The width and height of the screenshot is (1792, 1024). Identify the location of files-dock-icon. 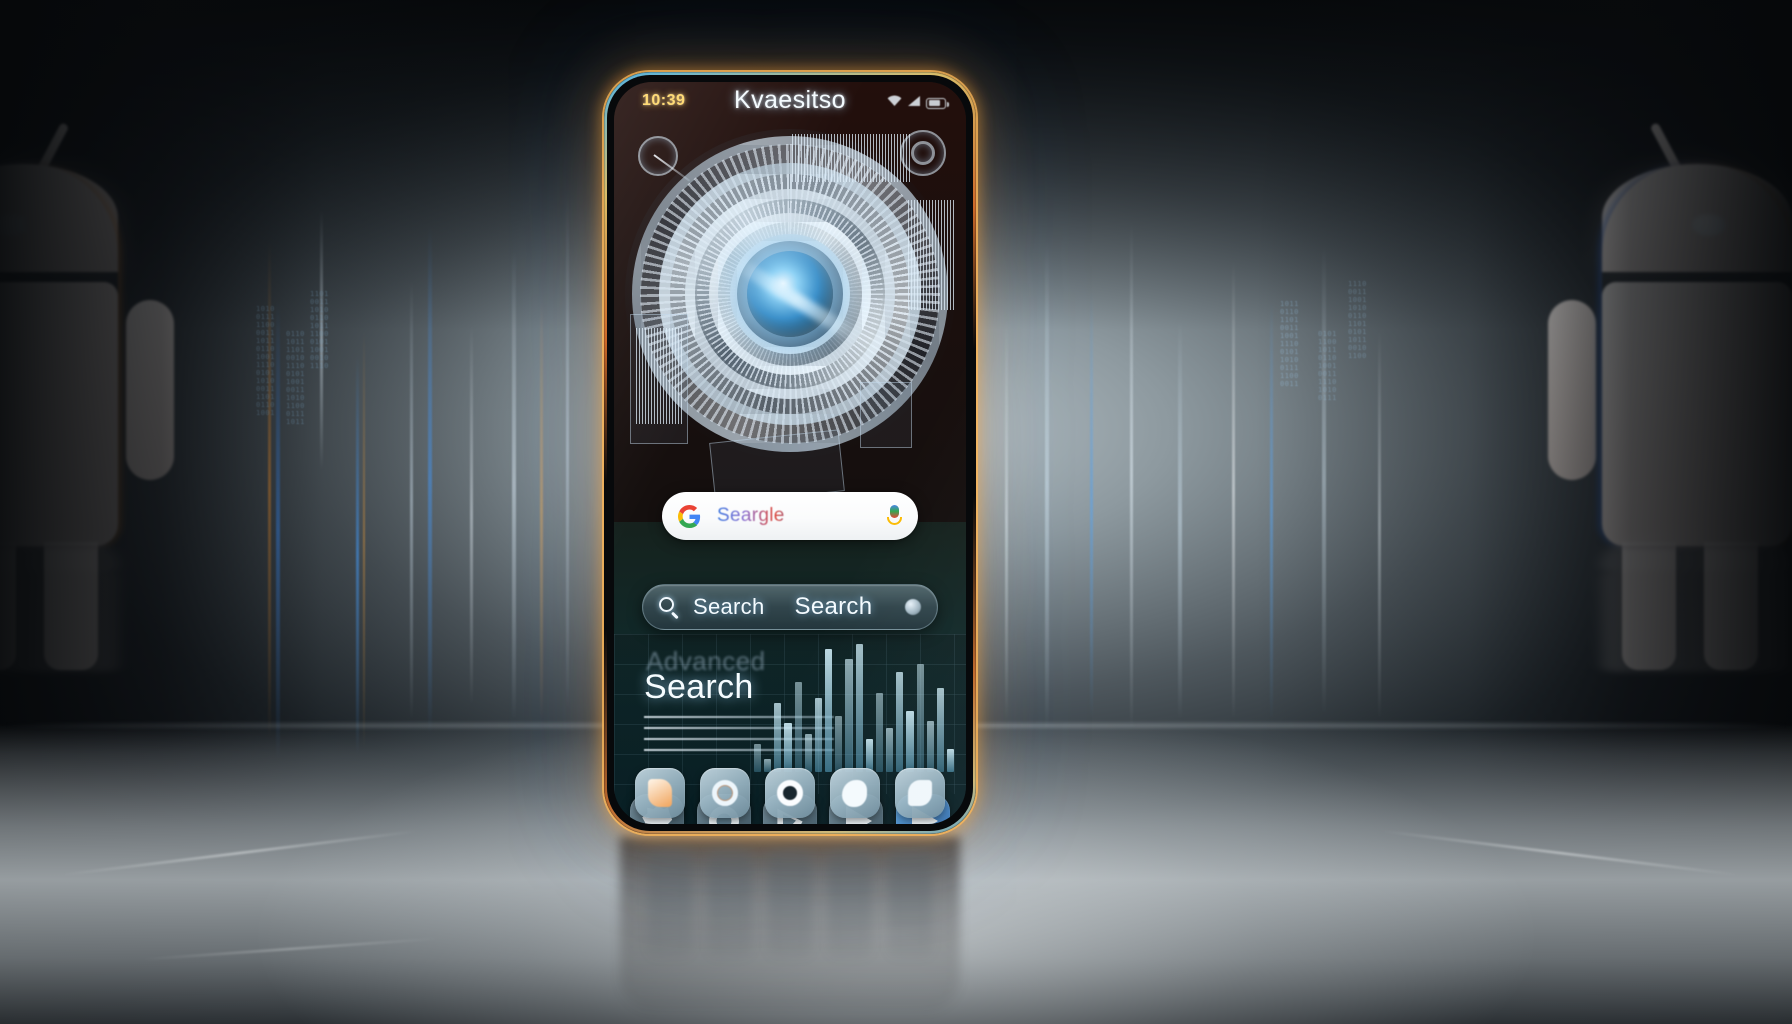
(660, 793).